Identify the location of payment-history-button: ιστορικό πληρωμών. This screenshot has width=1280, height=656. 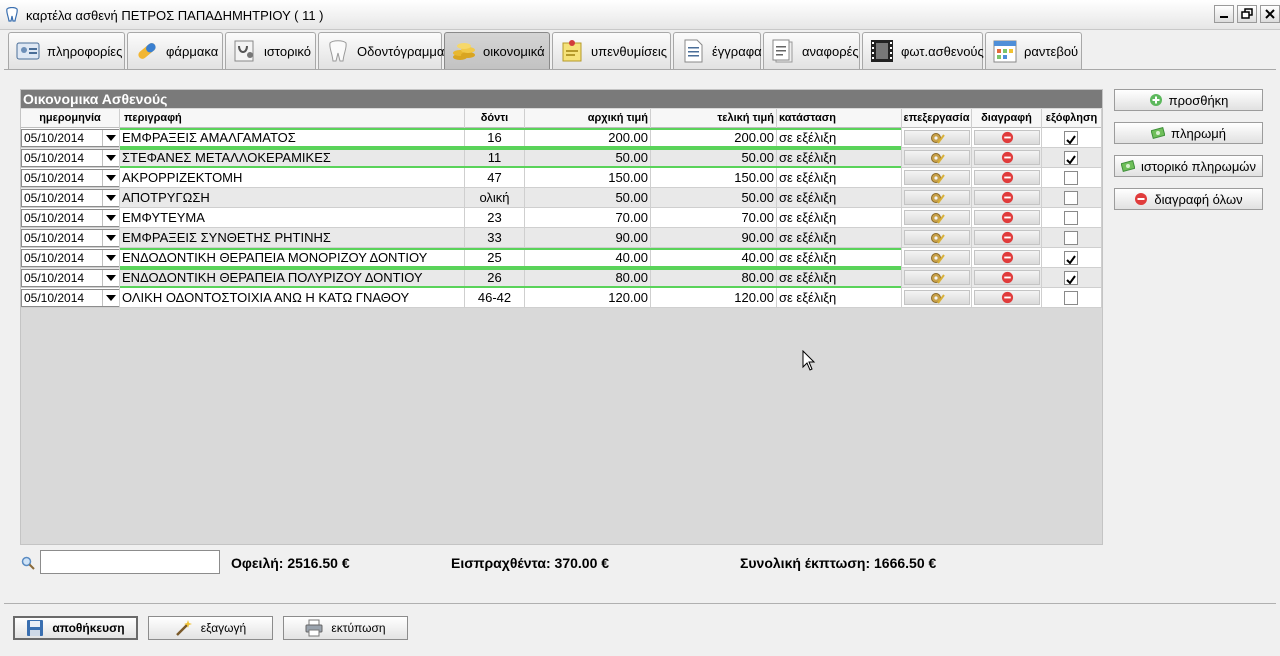
(1188, 166).